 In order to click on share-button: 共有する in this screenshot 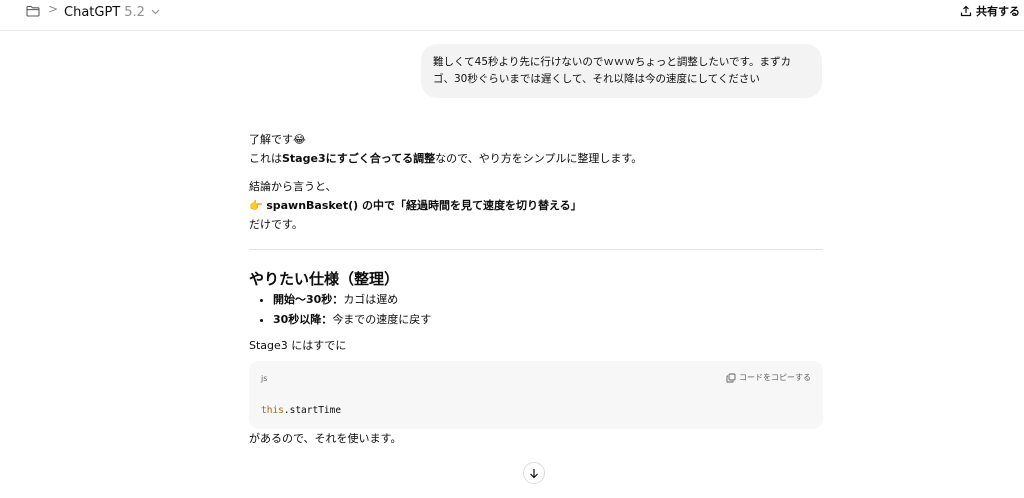, I will do `click(990, 11)`.